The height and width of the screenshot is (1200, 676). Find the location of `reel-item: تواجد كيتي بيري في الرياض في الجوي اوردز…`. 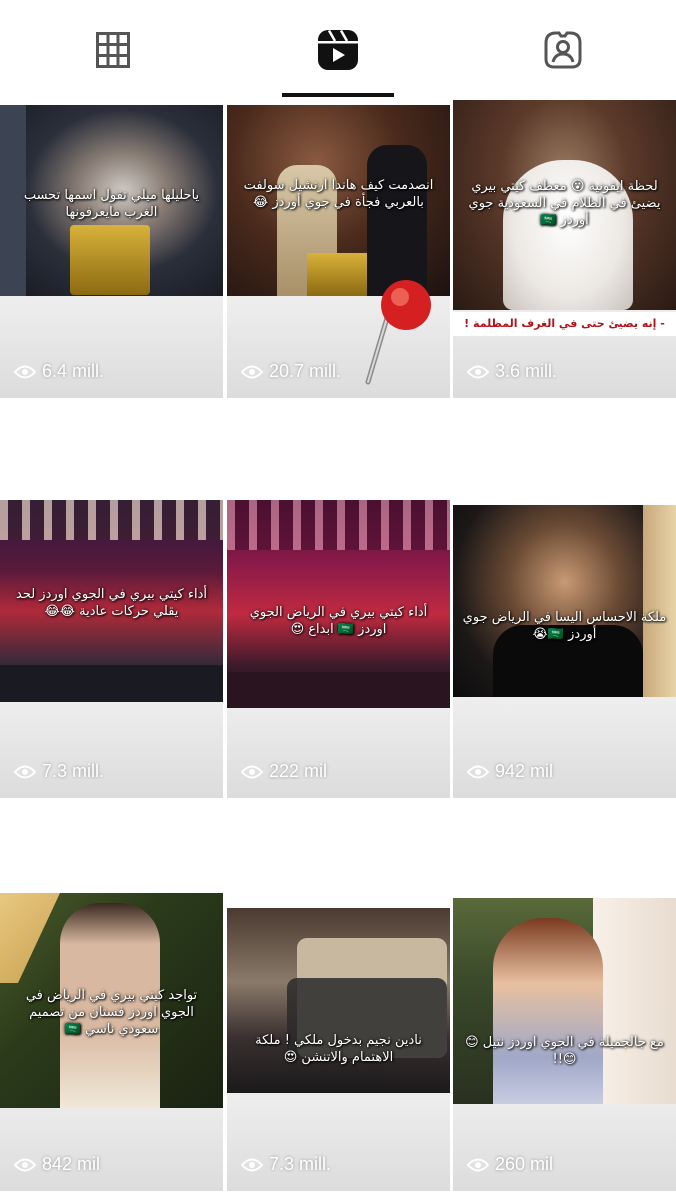

reel-item: تواجد كيتي بيري في الرياض في الجوي اوردز… is located at coordinates (111, 1042).